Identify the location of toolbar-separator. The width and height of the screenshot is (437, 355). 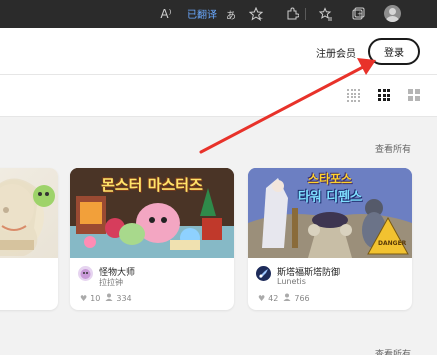
(305, 14).